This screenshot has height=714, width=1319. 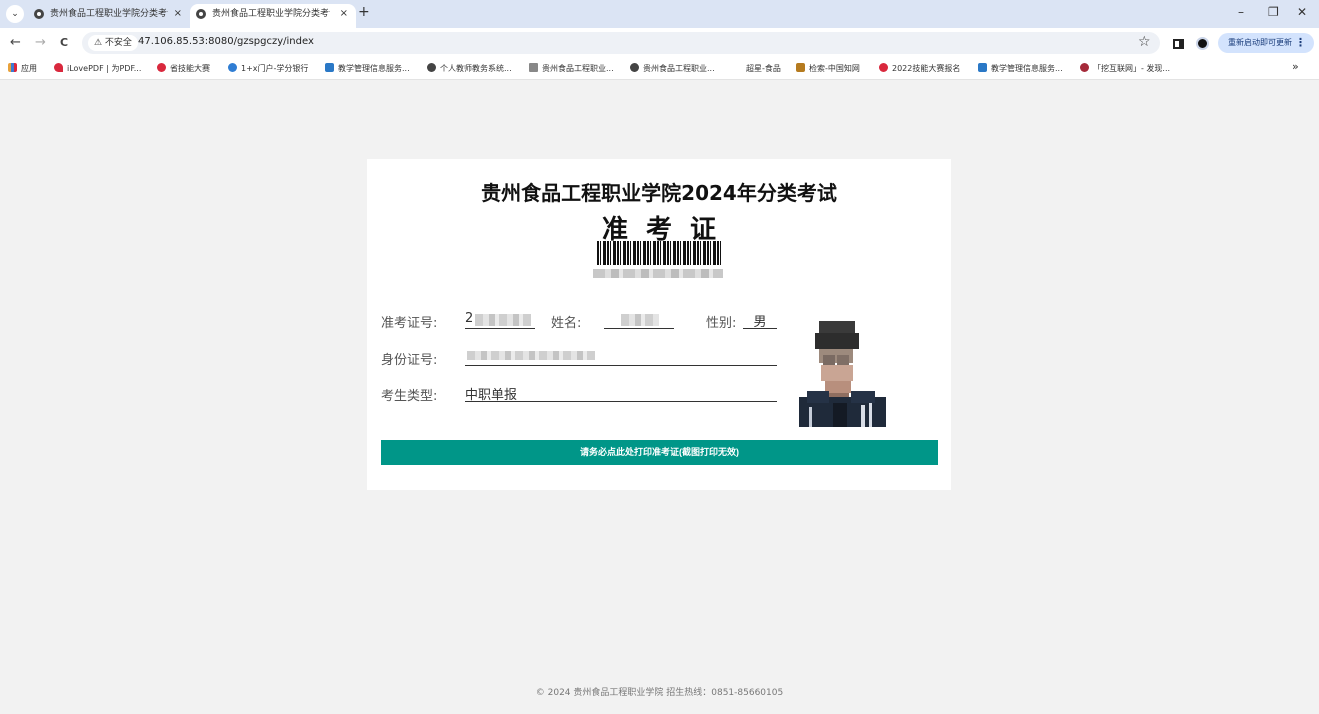 I want to click on name-label: 姓名:, so click(x=566, y=323).